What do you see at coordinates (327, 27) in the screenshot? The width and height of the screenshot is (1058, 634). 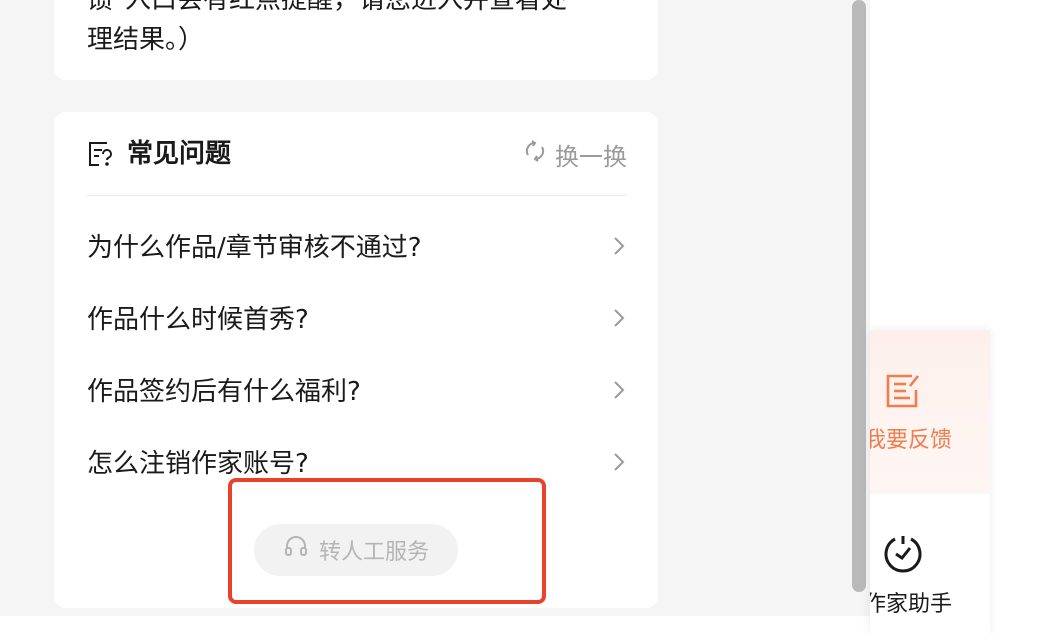 I see `notice-text: 馈"入口会有红点提醒，请您进入并查看处 理结果。）` at bounding box center [327, 27].